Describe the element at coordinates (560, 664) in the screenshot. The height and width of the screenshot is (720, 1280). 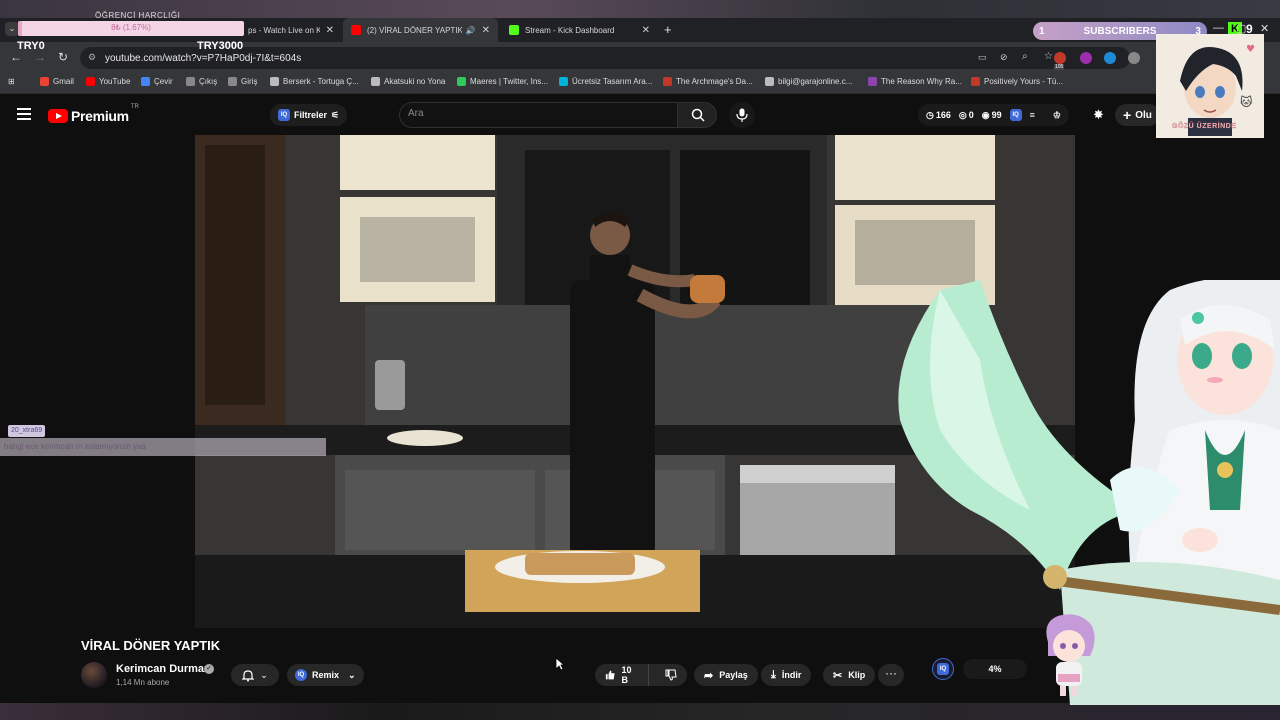
I see `mouse-cursor-icon` at that location.